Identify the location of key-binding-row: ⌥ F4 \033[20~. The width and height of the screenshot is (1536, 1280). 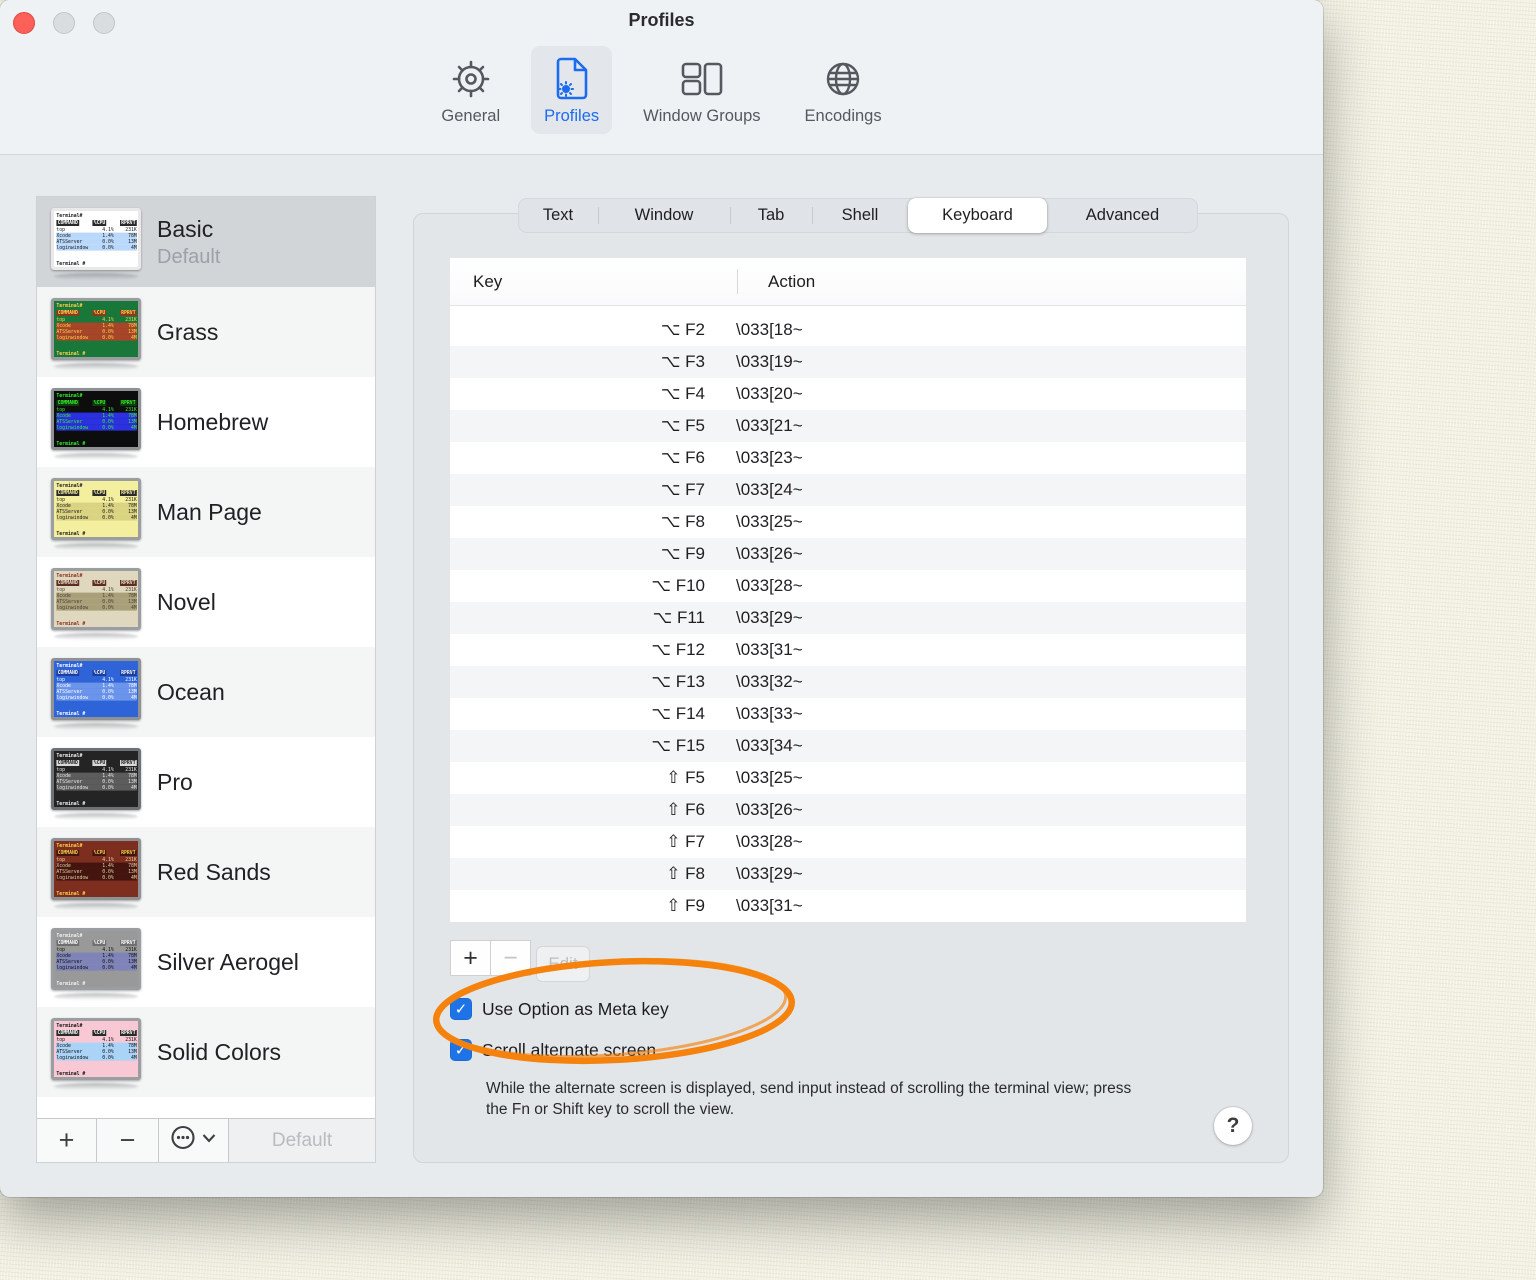
(848, 394).